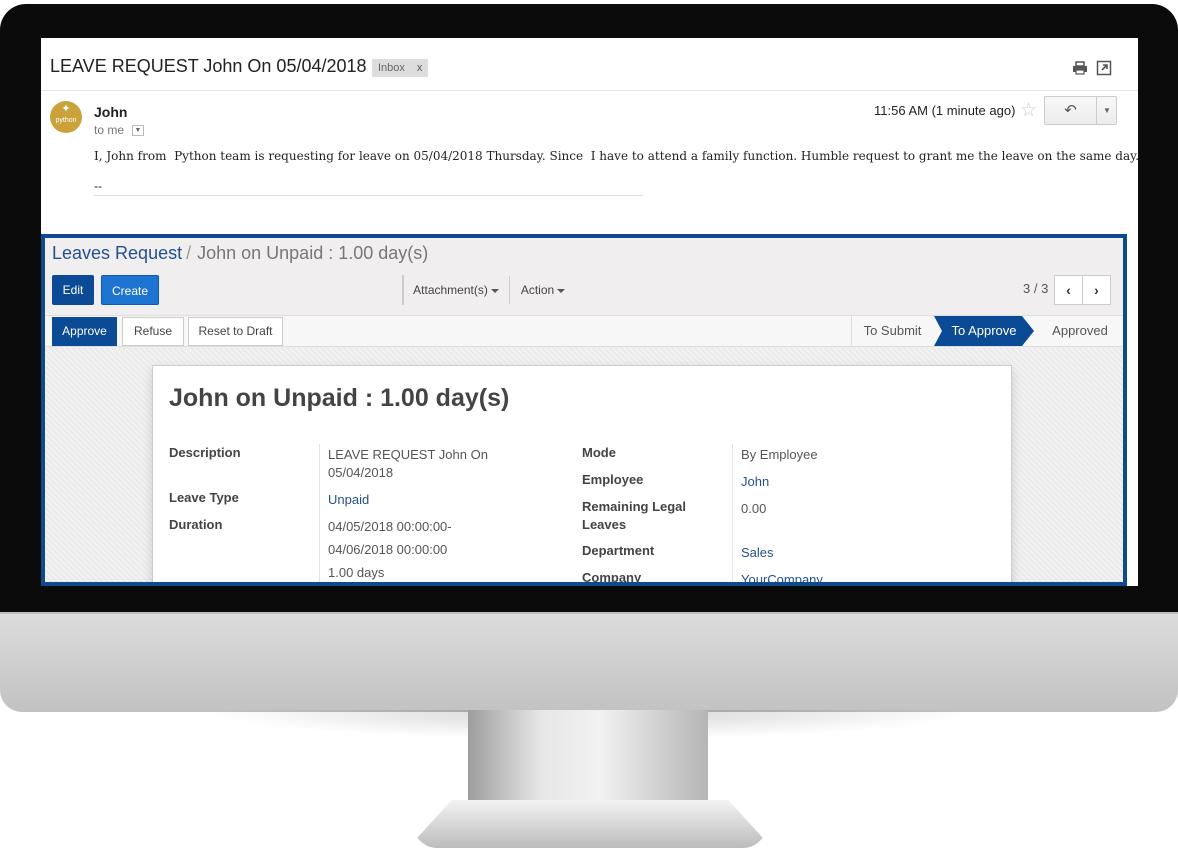 The width and height of the screenshot is (1178, 853). Describe the element at coordinates (612, 577) in the screenshot. I see `company-label: Company` at that location.